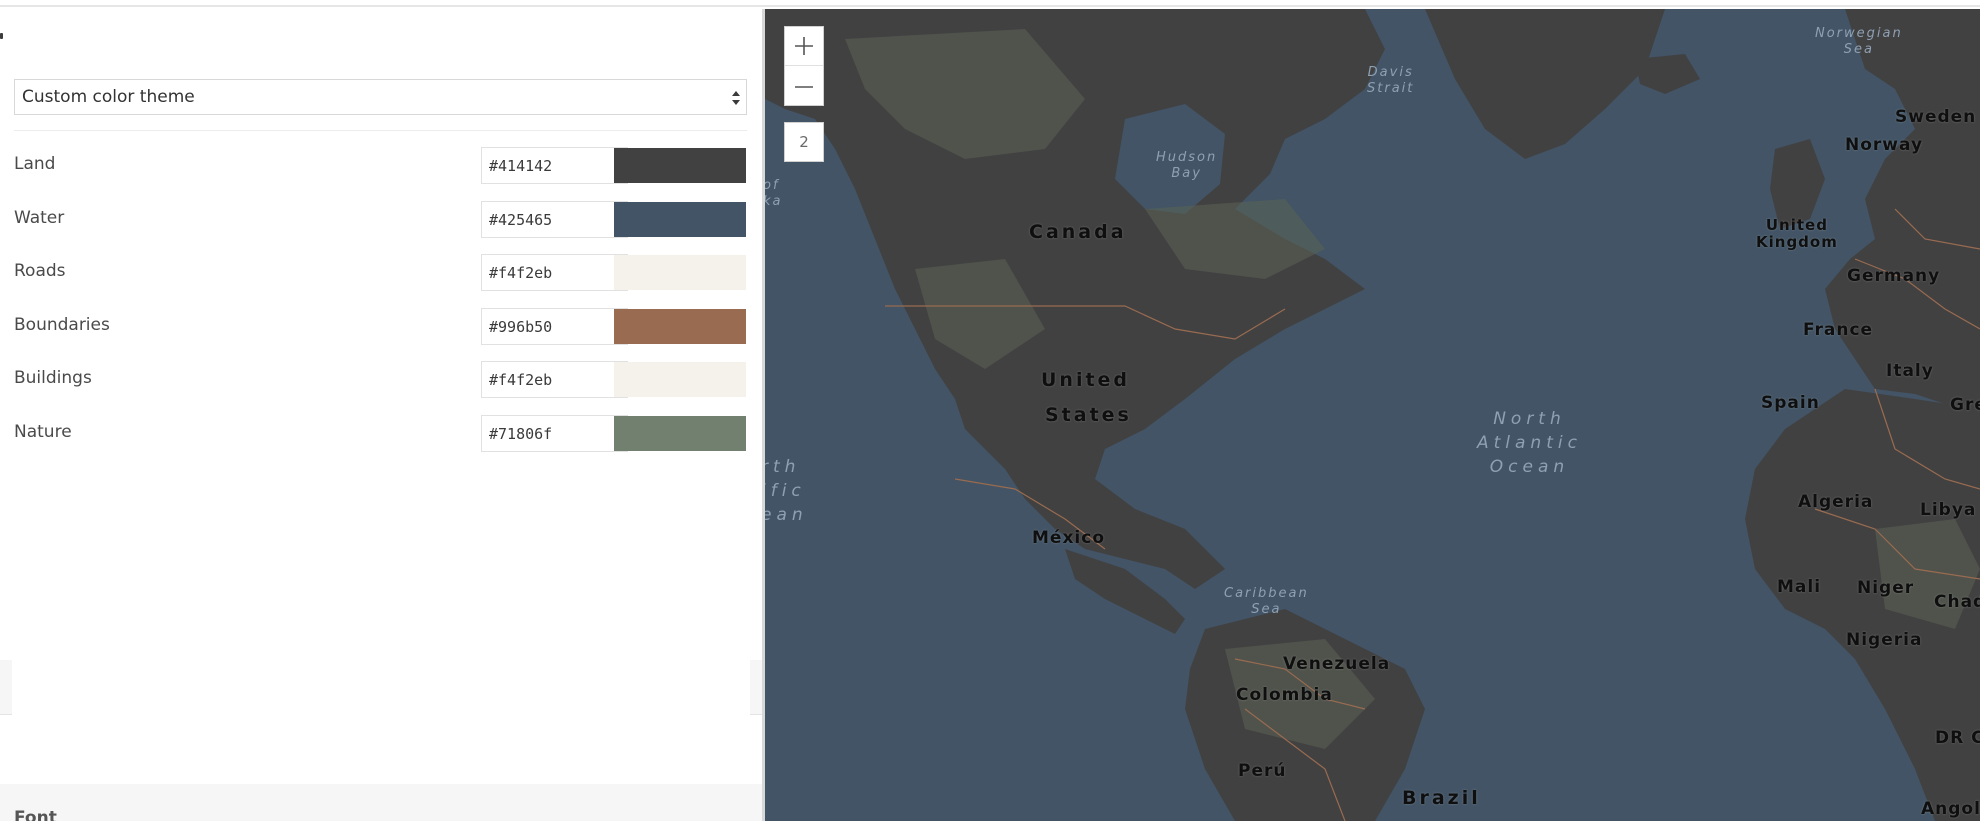 The image size is (1980, 821). Describe the element at coordinates (1799, 587) in the screenshot. I see `map-label-mali: Mali` at that location.